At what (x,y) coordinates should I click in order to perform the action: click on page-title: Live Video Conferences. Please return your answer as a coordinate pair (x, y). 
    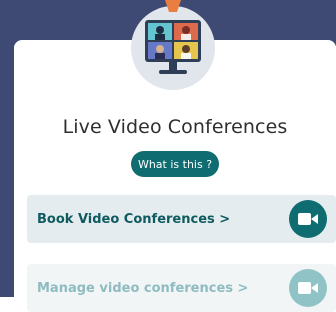
    Looking at the image, I should click on (175, 127).